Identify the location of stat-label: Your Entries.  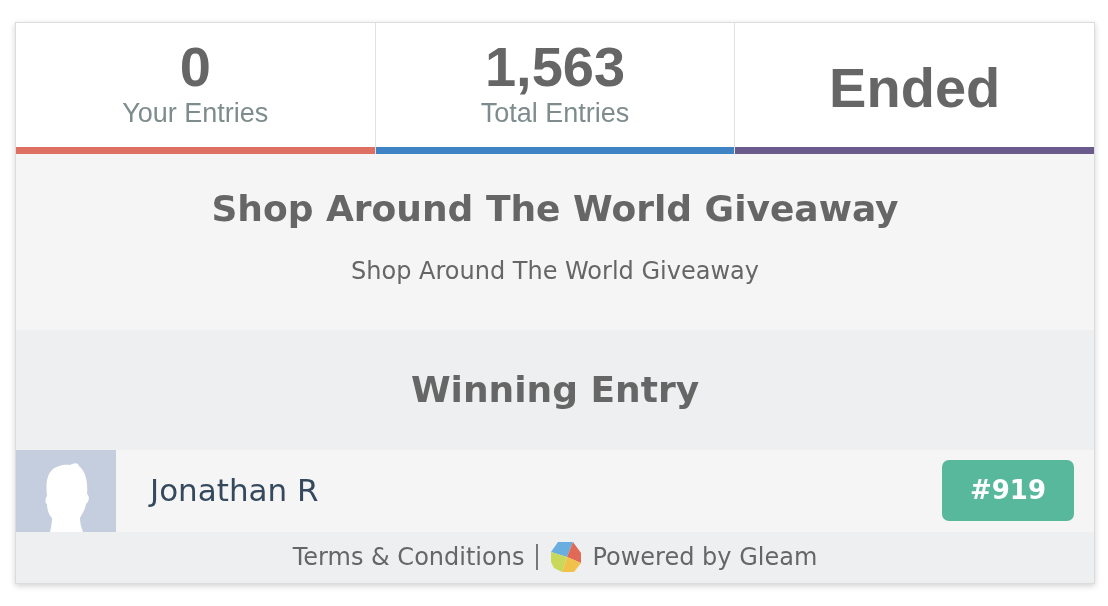
(195, 113).